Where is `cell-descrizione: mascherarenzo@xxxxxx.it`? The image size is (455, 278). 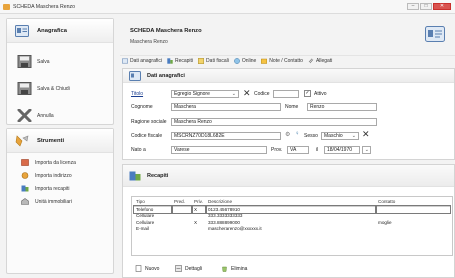 cell-descrizione: mascherarenzo@xxxxxx.it is located at coordinates (235, 229).